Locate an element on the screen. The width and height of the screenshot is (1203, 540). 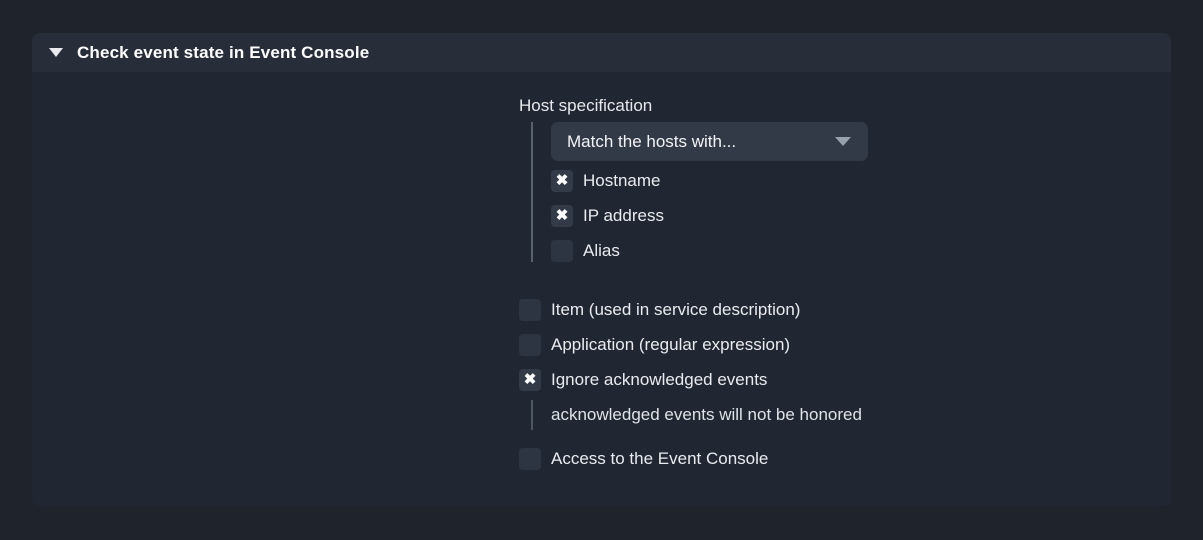
checkbox-access-event-console: ✖ is located at coordinates (530, 458).